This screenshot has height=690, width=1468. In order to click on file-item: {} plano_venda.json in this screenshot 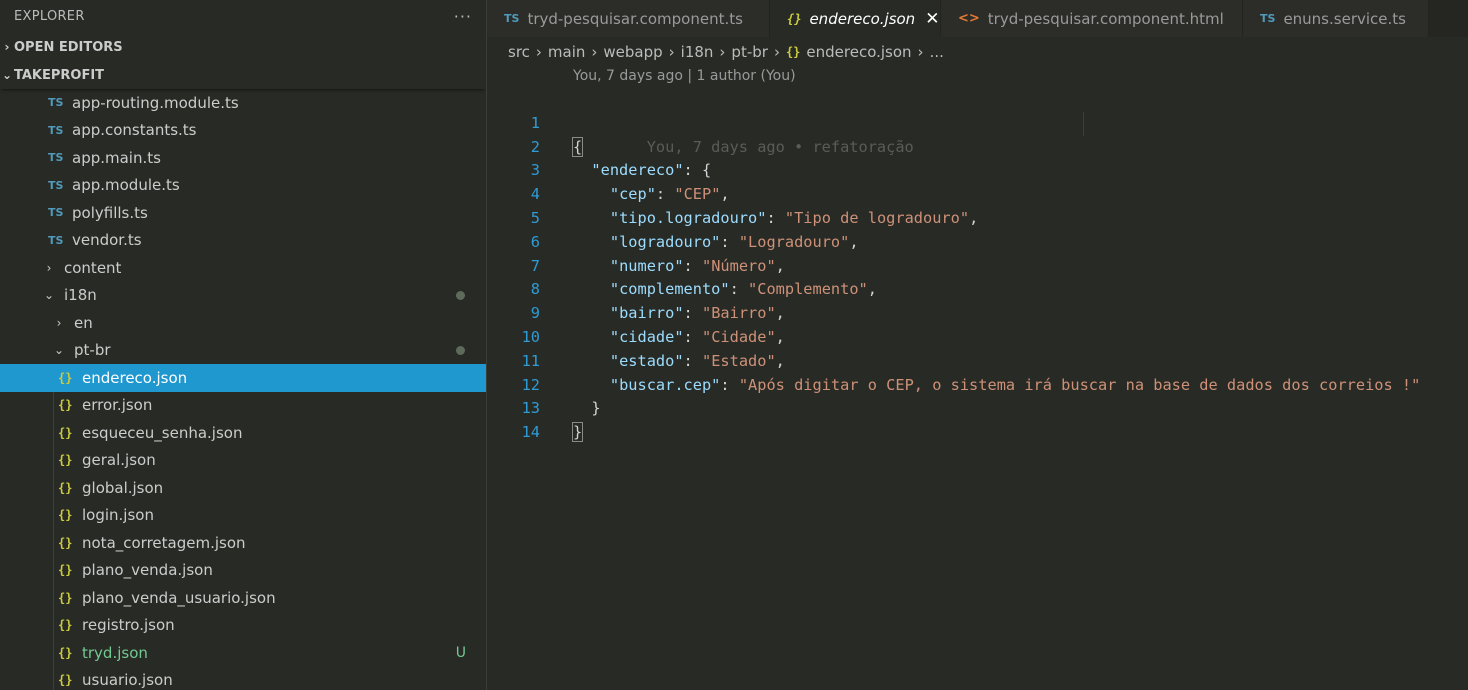, I will do `click(243, 570)`.